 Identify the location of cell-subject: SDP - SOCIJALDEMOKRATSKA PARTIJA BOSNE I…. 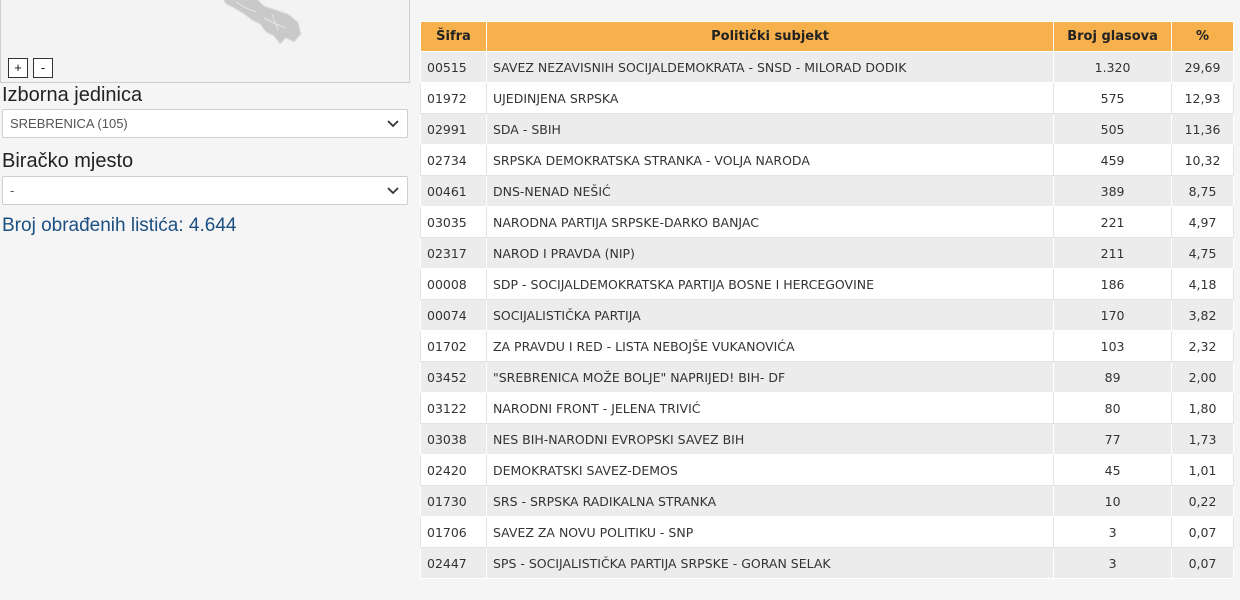
(770, 284).